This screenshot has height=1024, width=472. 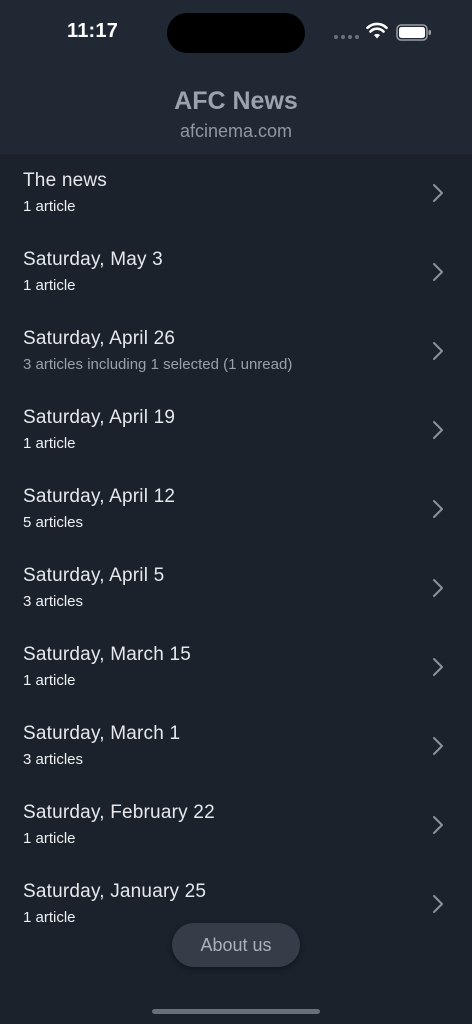 What do you see at coordinates (236, 33) in the screenshot?
I see `dynamic-island` at bounding box center [236, 33].